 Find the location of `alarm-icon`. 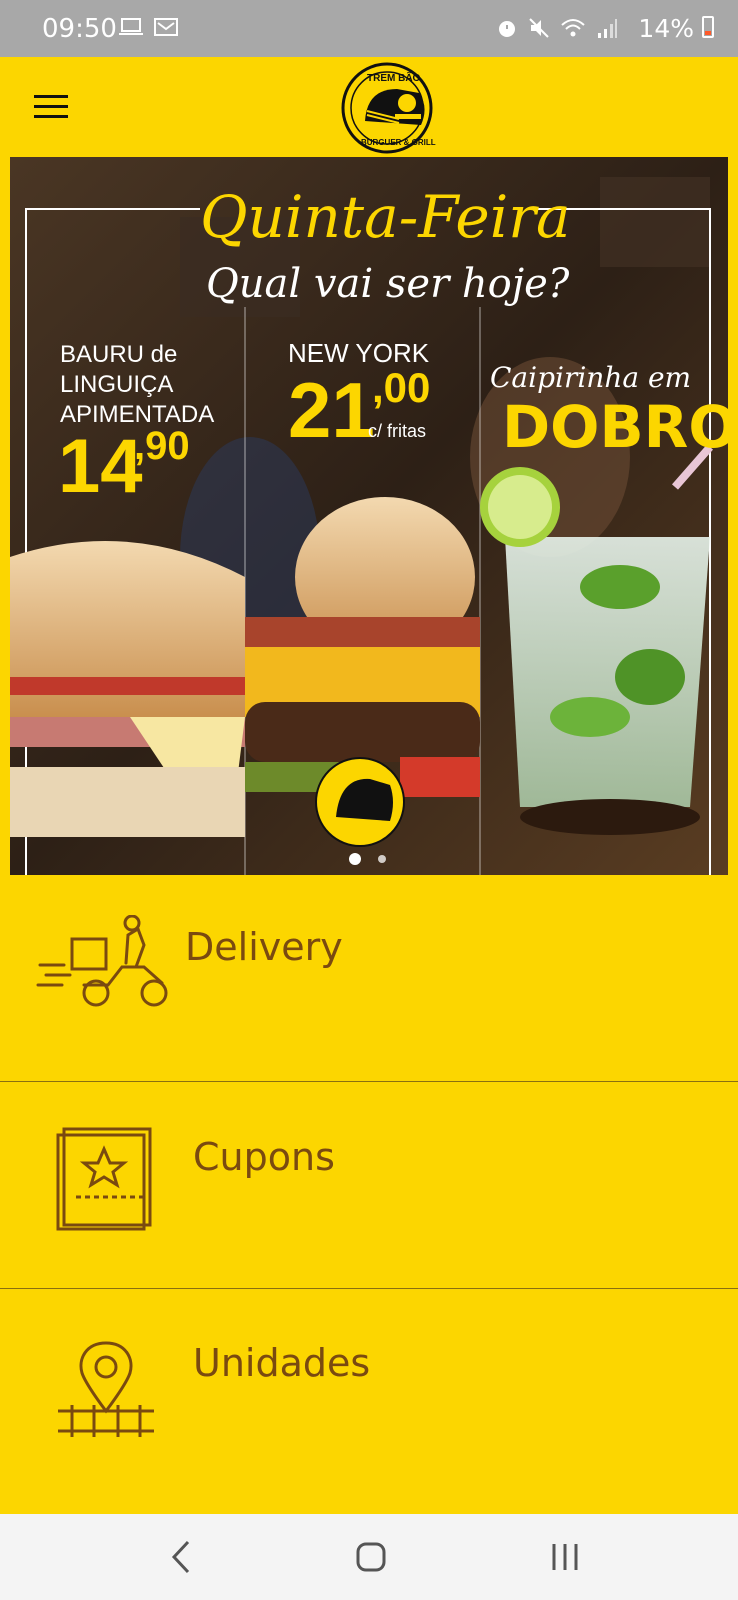

alarm-icon is located at coordinates (507, 29).